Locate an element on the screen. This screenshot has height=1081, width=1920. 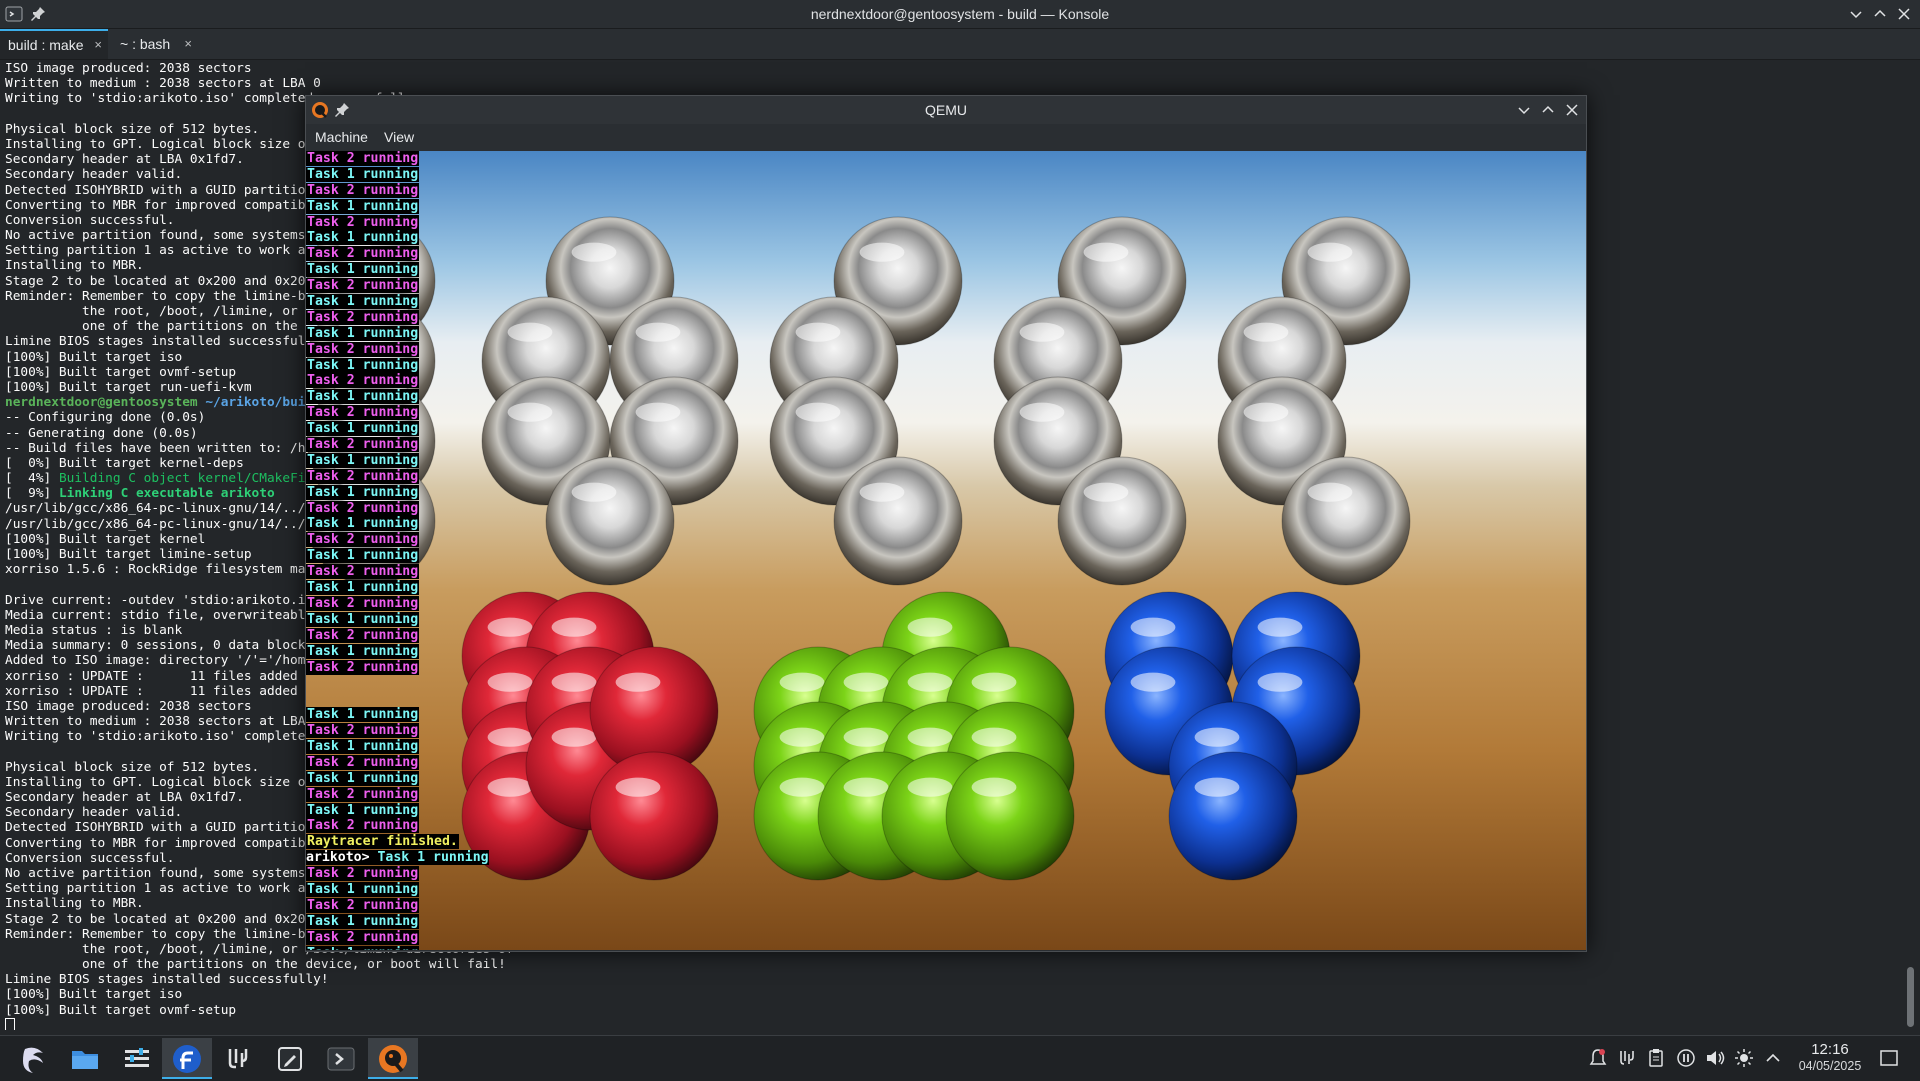
terminal-cursor-line is located at coordinates (952, 1023).